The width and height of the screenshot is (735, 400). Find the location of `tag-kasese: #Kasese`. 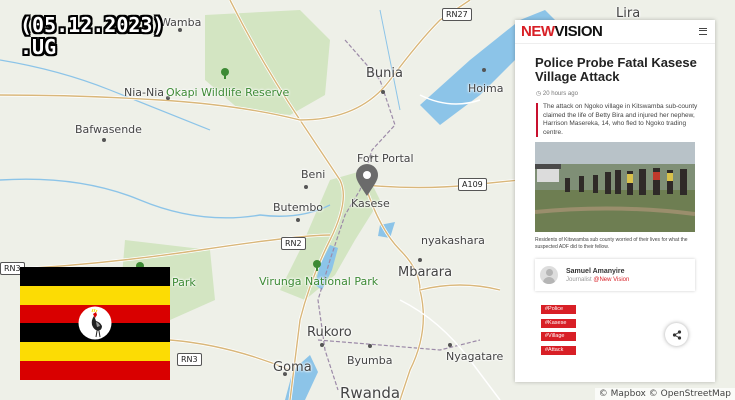

tag-kasese: #Kasese is located at coordinates (558, 323).